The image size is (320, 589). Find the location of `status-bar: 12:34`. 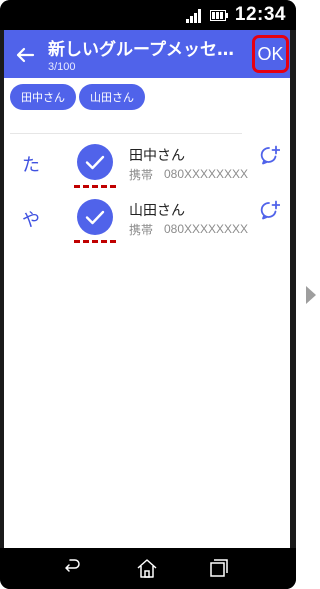

status-bar: 12:34 is located at coordinates (148, 15).